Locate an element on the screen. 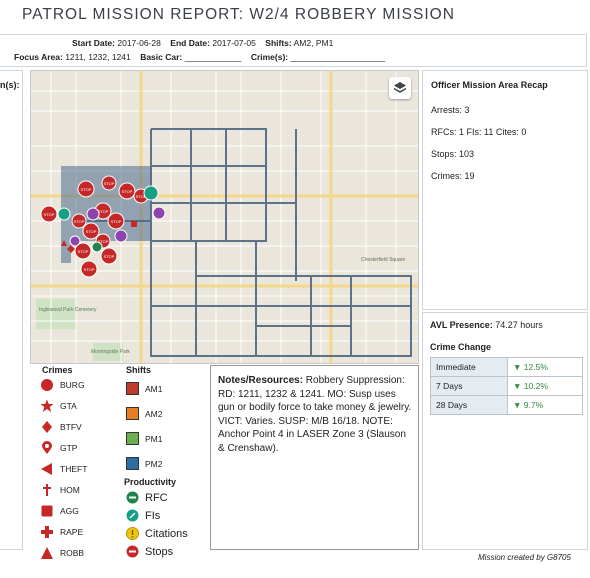 This screenshot has width=590, height=578. layers-icon is located at coordinates (400, 87).